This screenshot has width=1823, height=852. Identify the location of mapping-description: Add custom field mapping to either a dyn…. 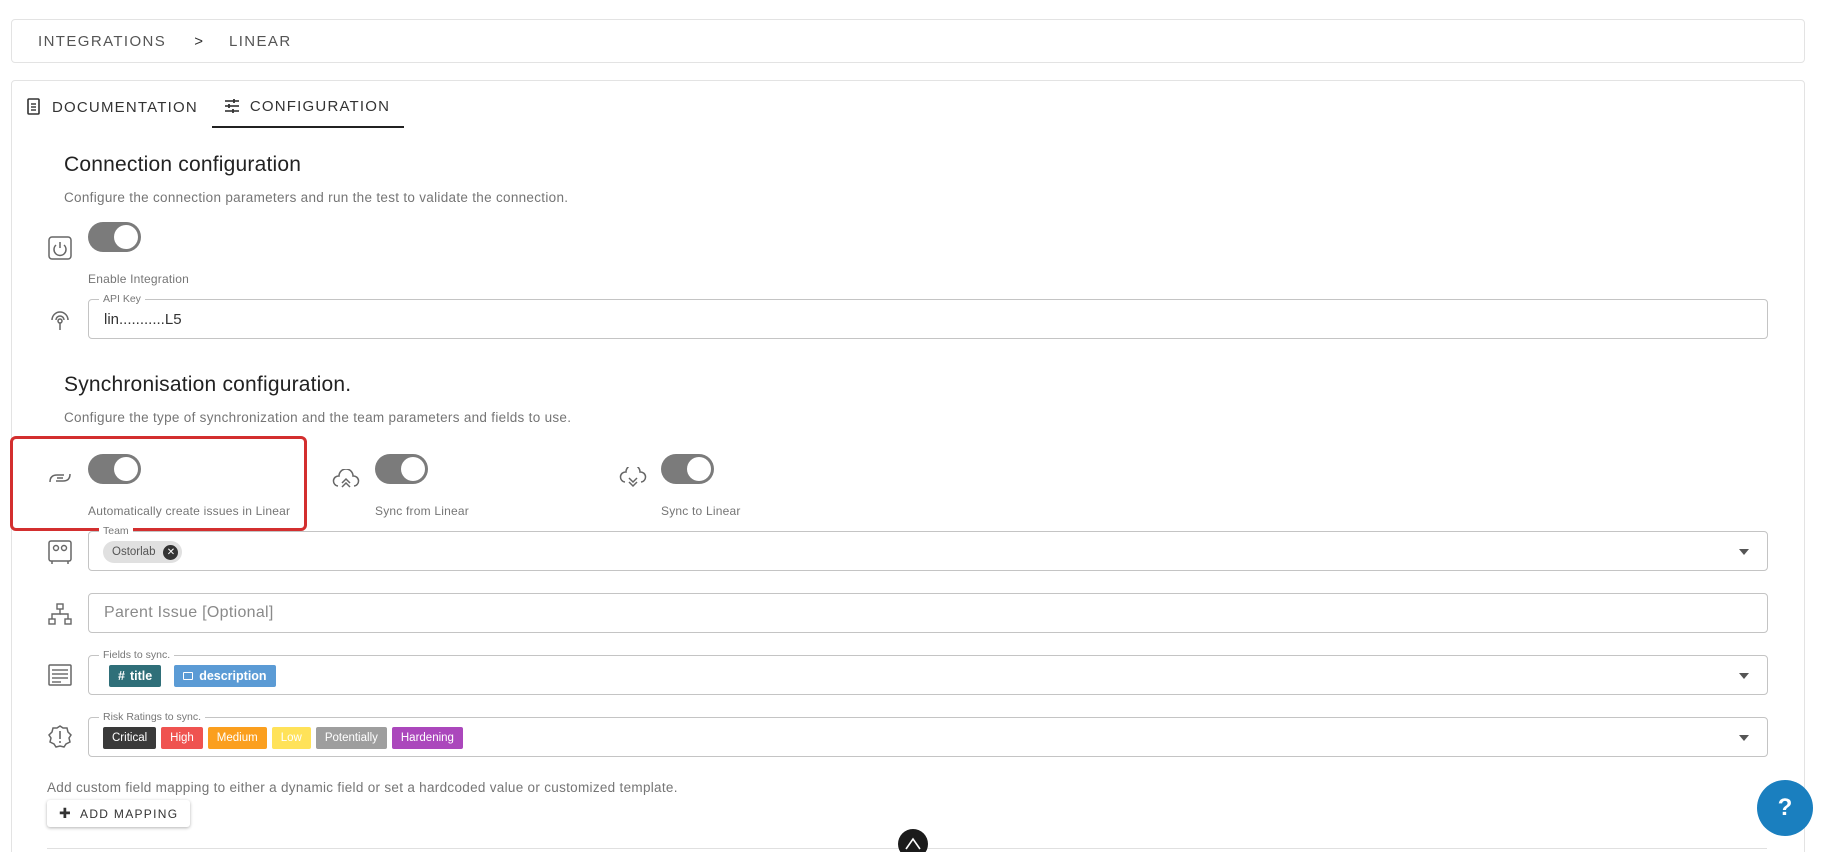
(362, 787).